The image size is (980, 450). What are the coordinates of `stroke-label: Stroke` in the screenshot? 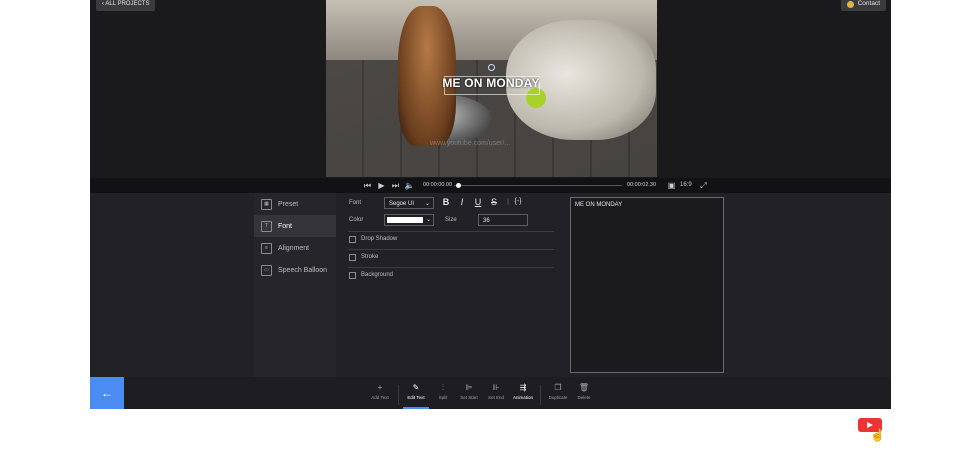 It's located at (370, 257).